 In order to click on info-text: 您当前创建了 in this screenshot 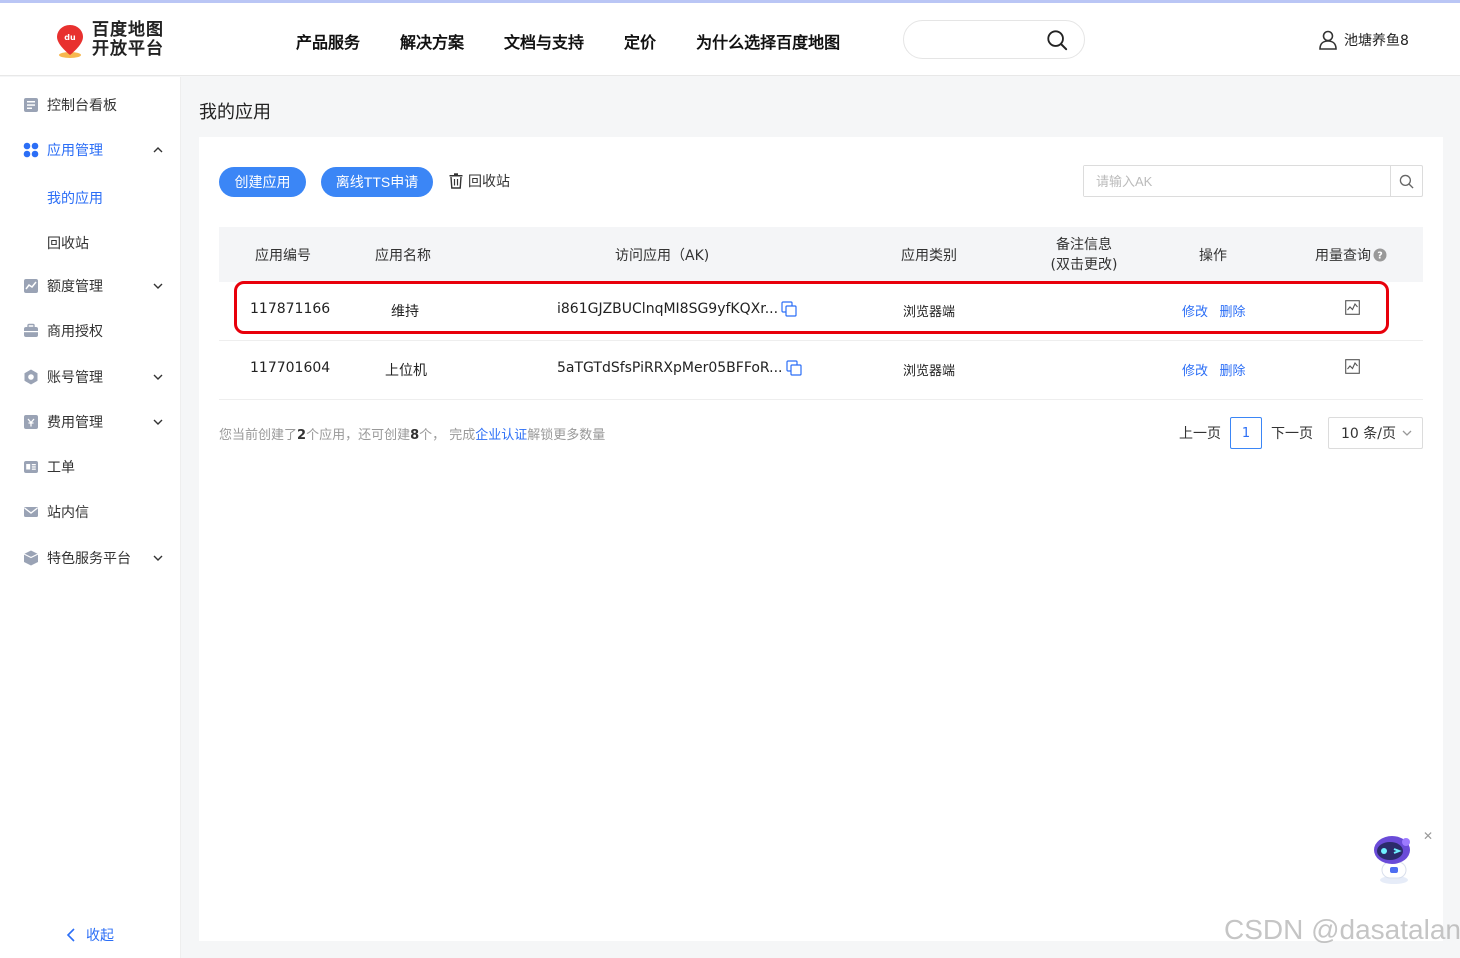, I will do `click(258, 435)`.